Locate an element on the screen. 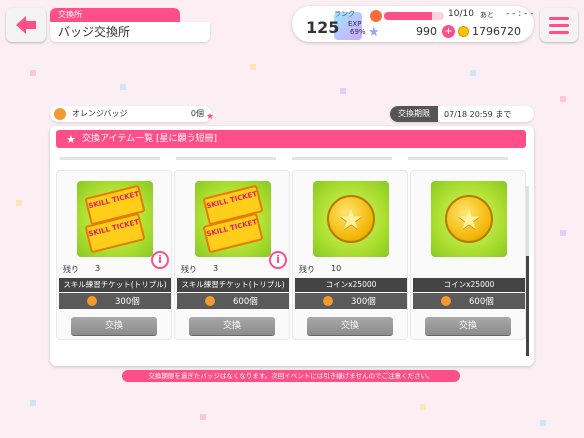 The image size is (584, 438). item-card: ★ コインx25000 600個 交換 is located at coordinates (468, 255).